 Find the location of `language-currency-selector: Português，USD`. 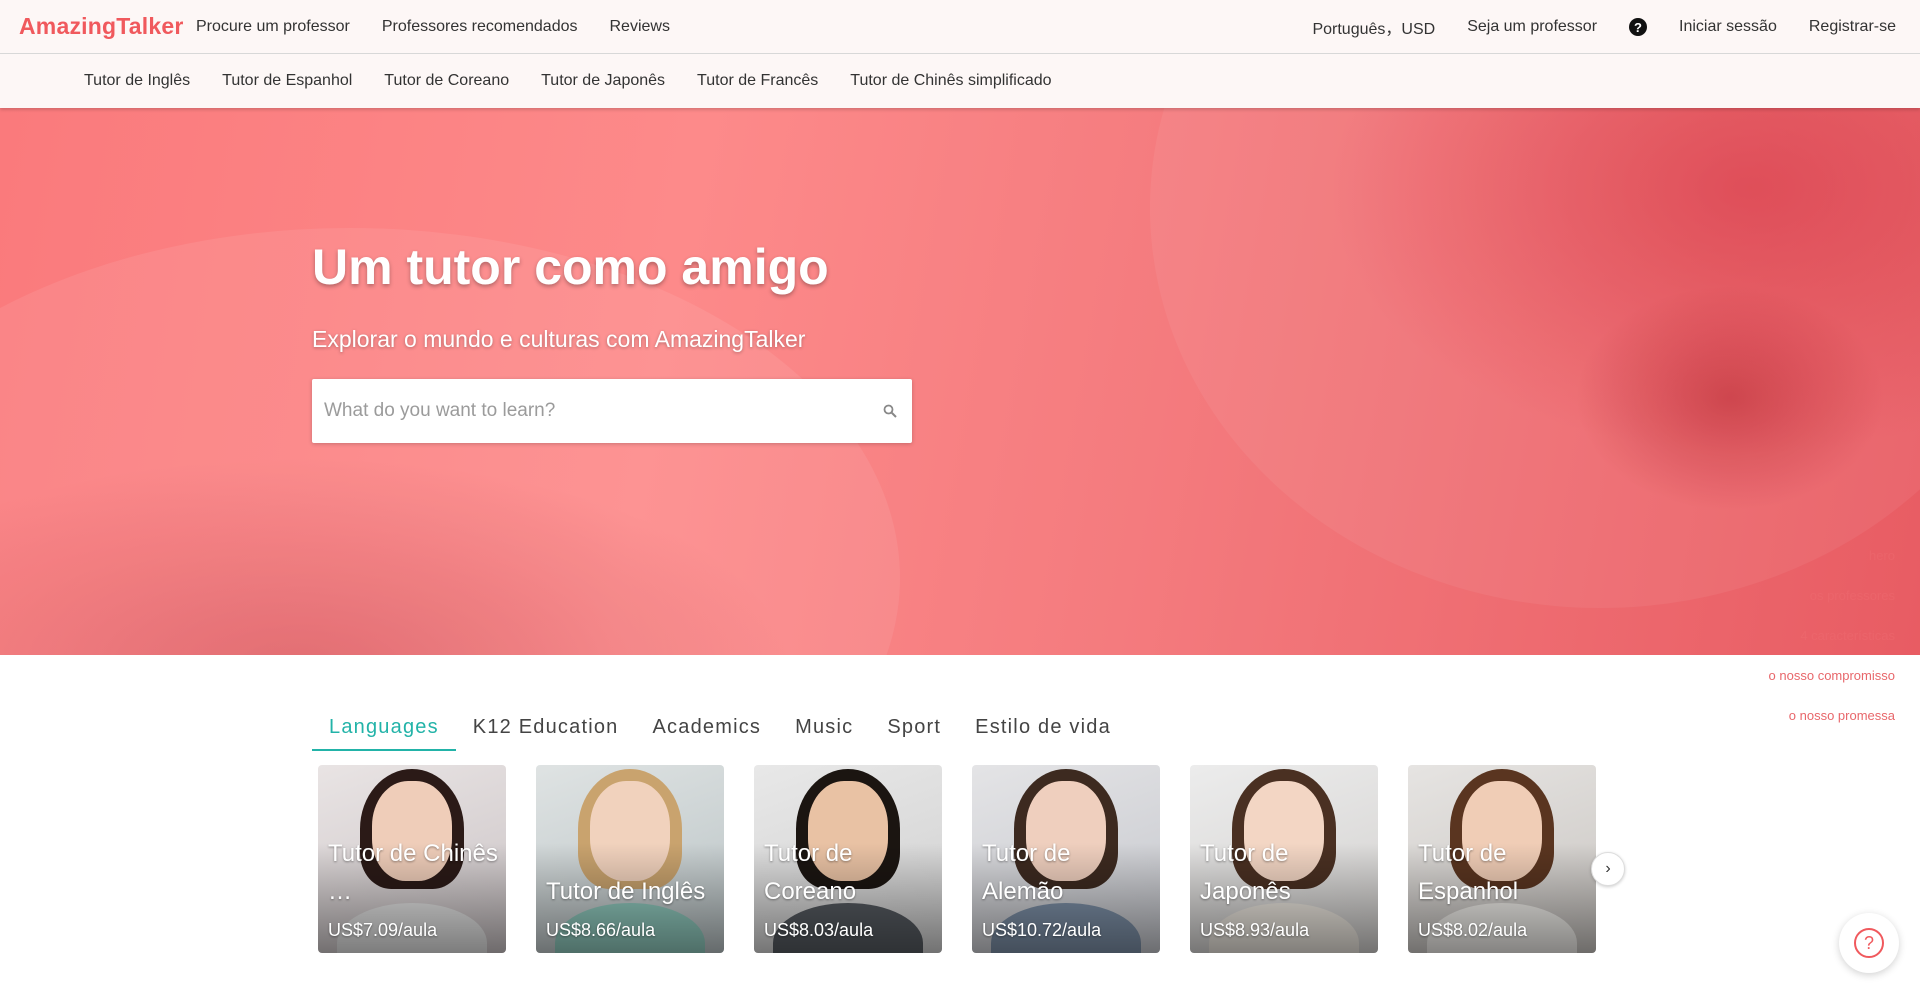

language-currency-selector: Português，USD is located at coordinates (1373, 27).